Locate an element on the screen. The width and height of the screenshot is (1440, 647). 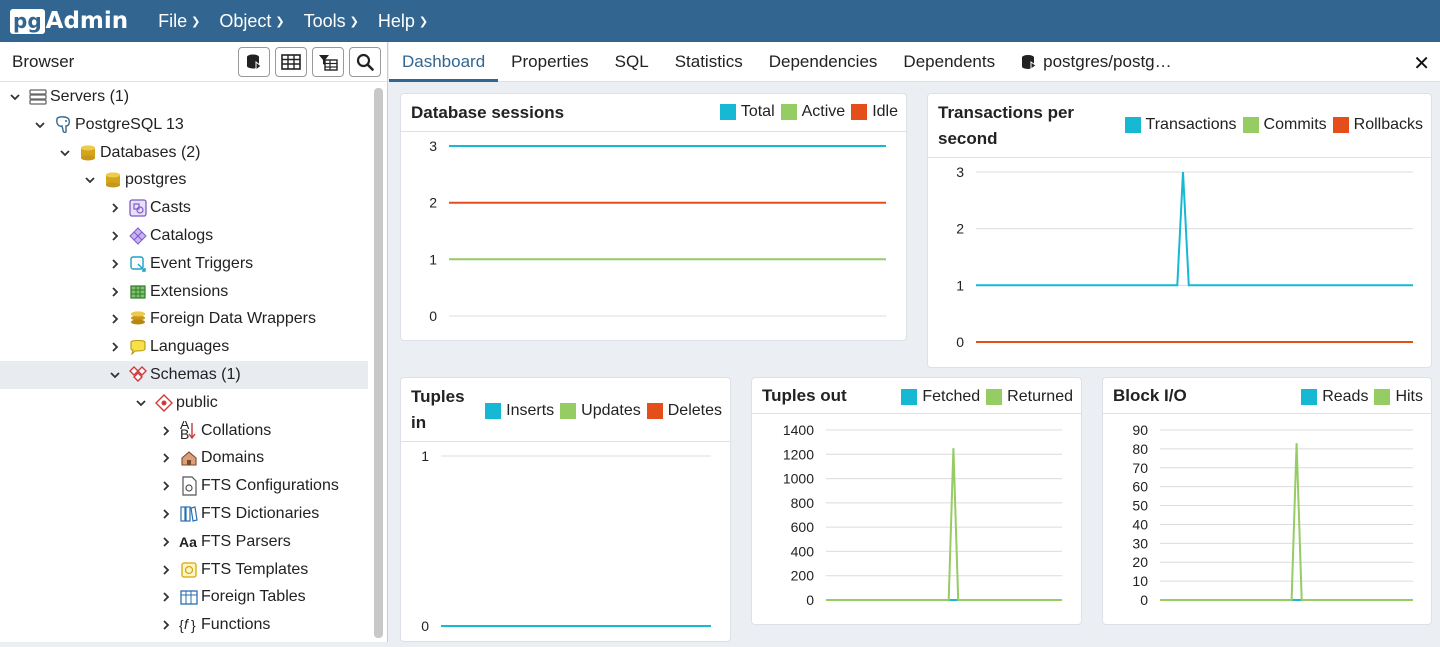
y-tick-label: 50 is located at coordinates (1140, 506).